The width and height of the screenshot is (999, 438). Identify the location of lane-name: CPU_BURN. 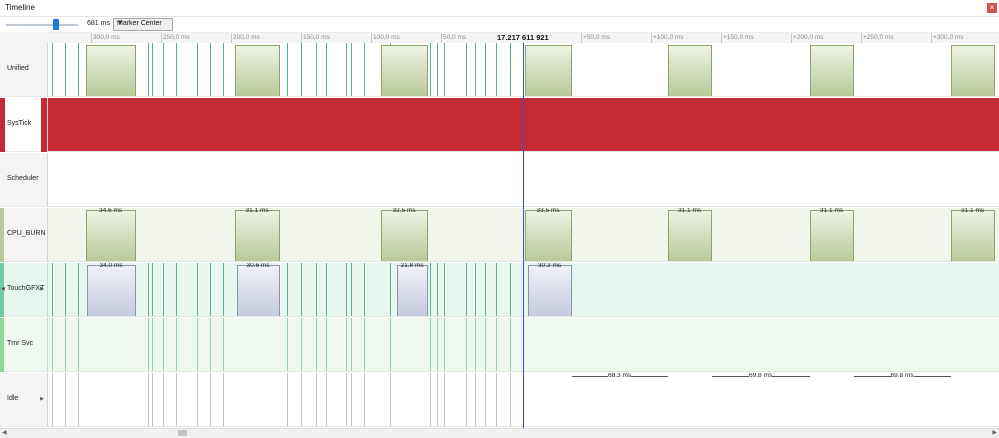
(26, 233).